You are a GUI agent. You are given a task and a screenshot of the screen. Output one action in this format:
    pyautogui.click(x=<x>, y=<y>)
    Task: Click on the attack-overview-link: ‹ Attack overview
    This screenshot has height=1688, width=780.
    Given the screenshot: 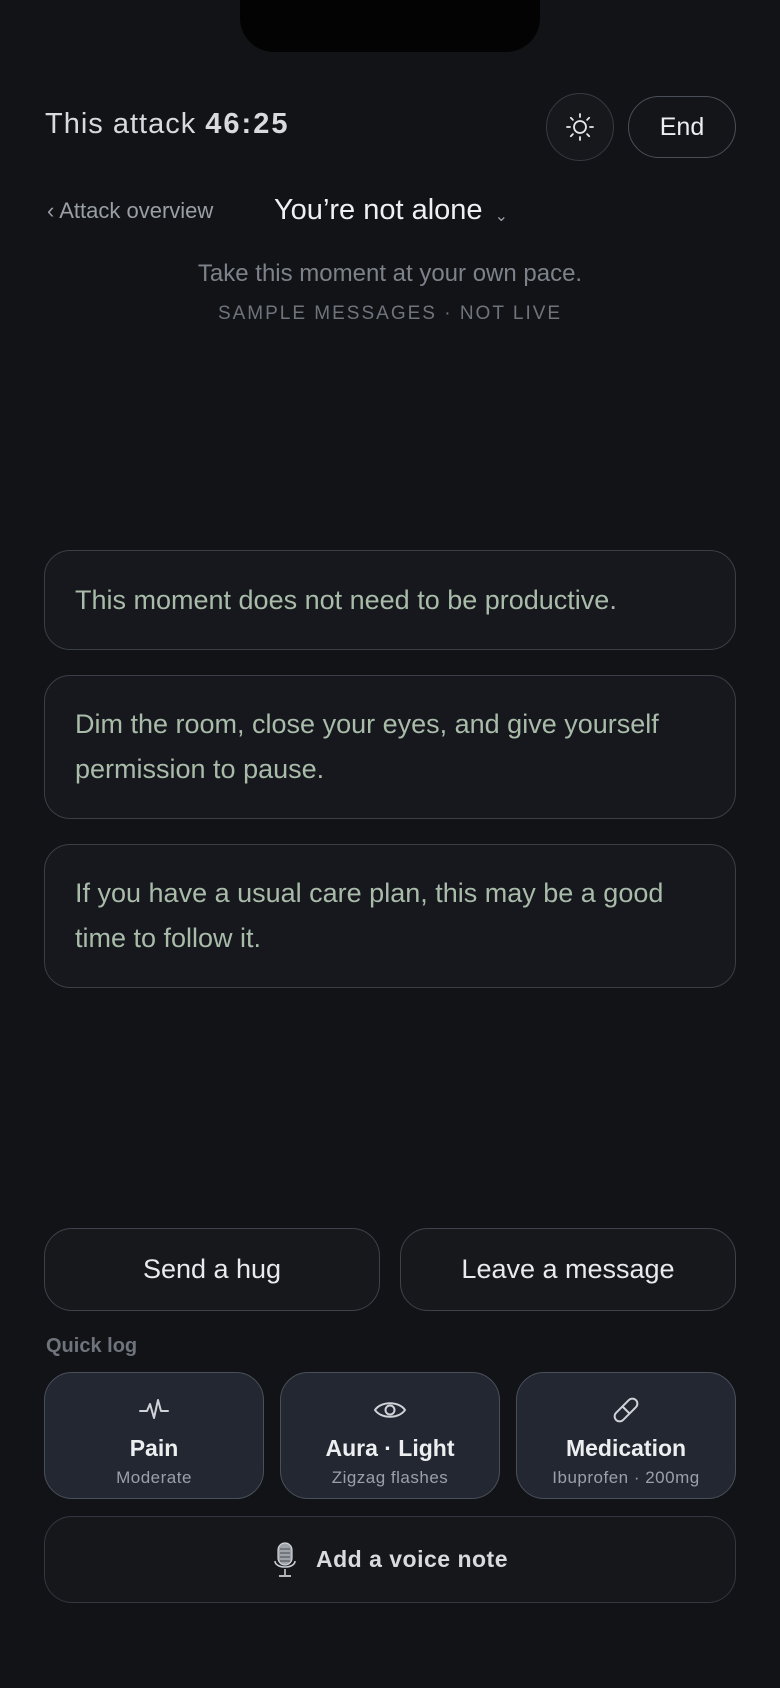 What is the action you would take?
    pyautogui.click(x=130, y=211)
    